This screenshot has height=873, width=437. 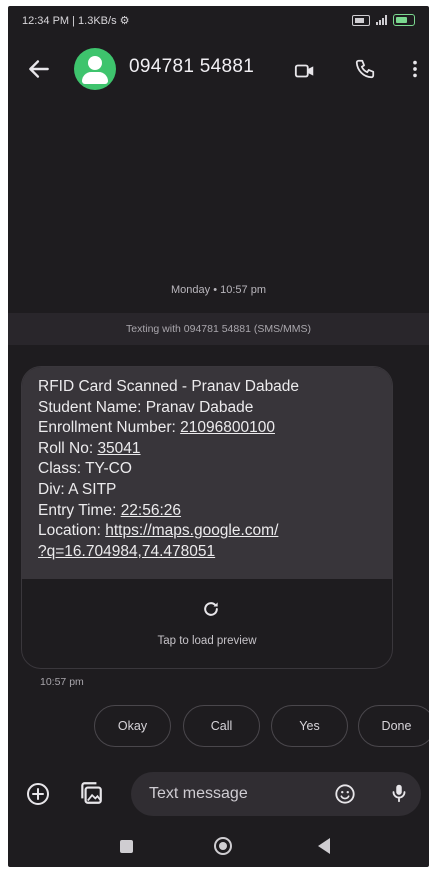 What do you see at coordinates (169, 386) in the screenshot?
I see `message-line: RFID Card Scanned - Pranav Dabade` at bounding box center [169, 386].